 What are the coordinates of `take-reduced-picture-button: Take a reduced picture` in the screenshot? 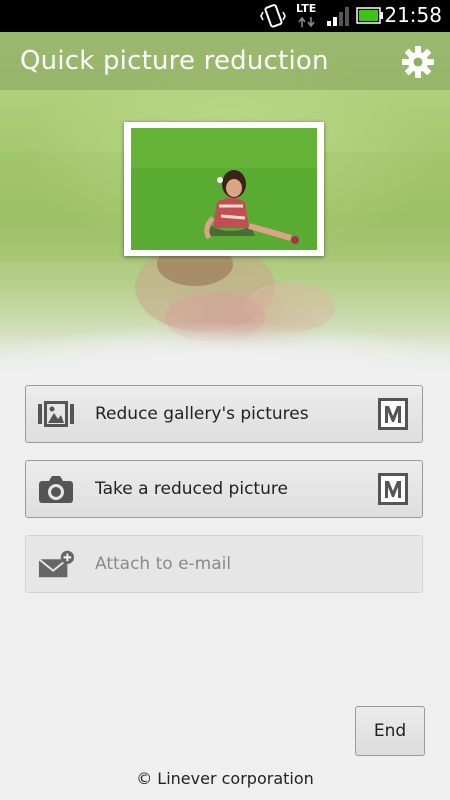 It's located at (224, 489).